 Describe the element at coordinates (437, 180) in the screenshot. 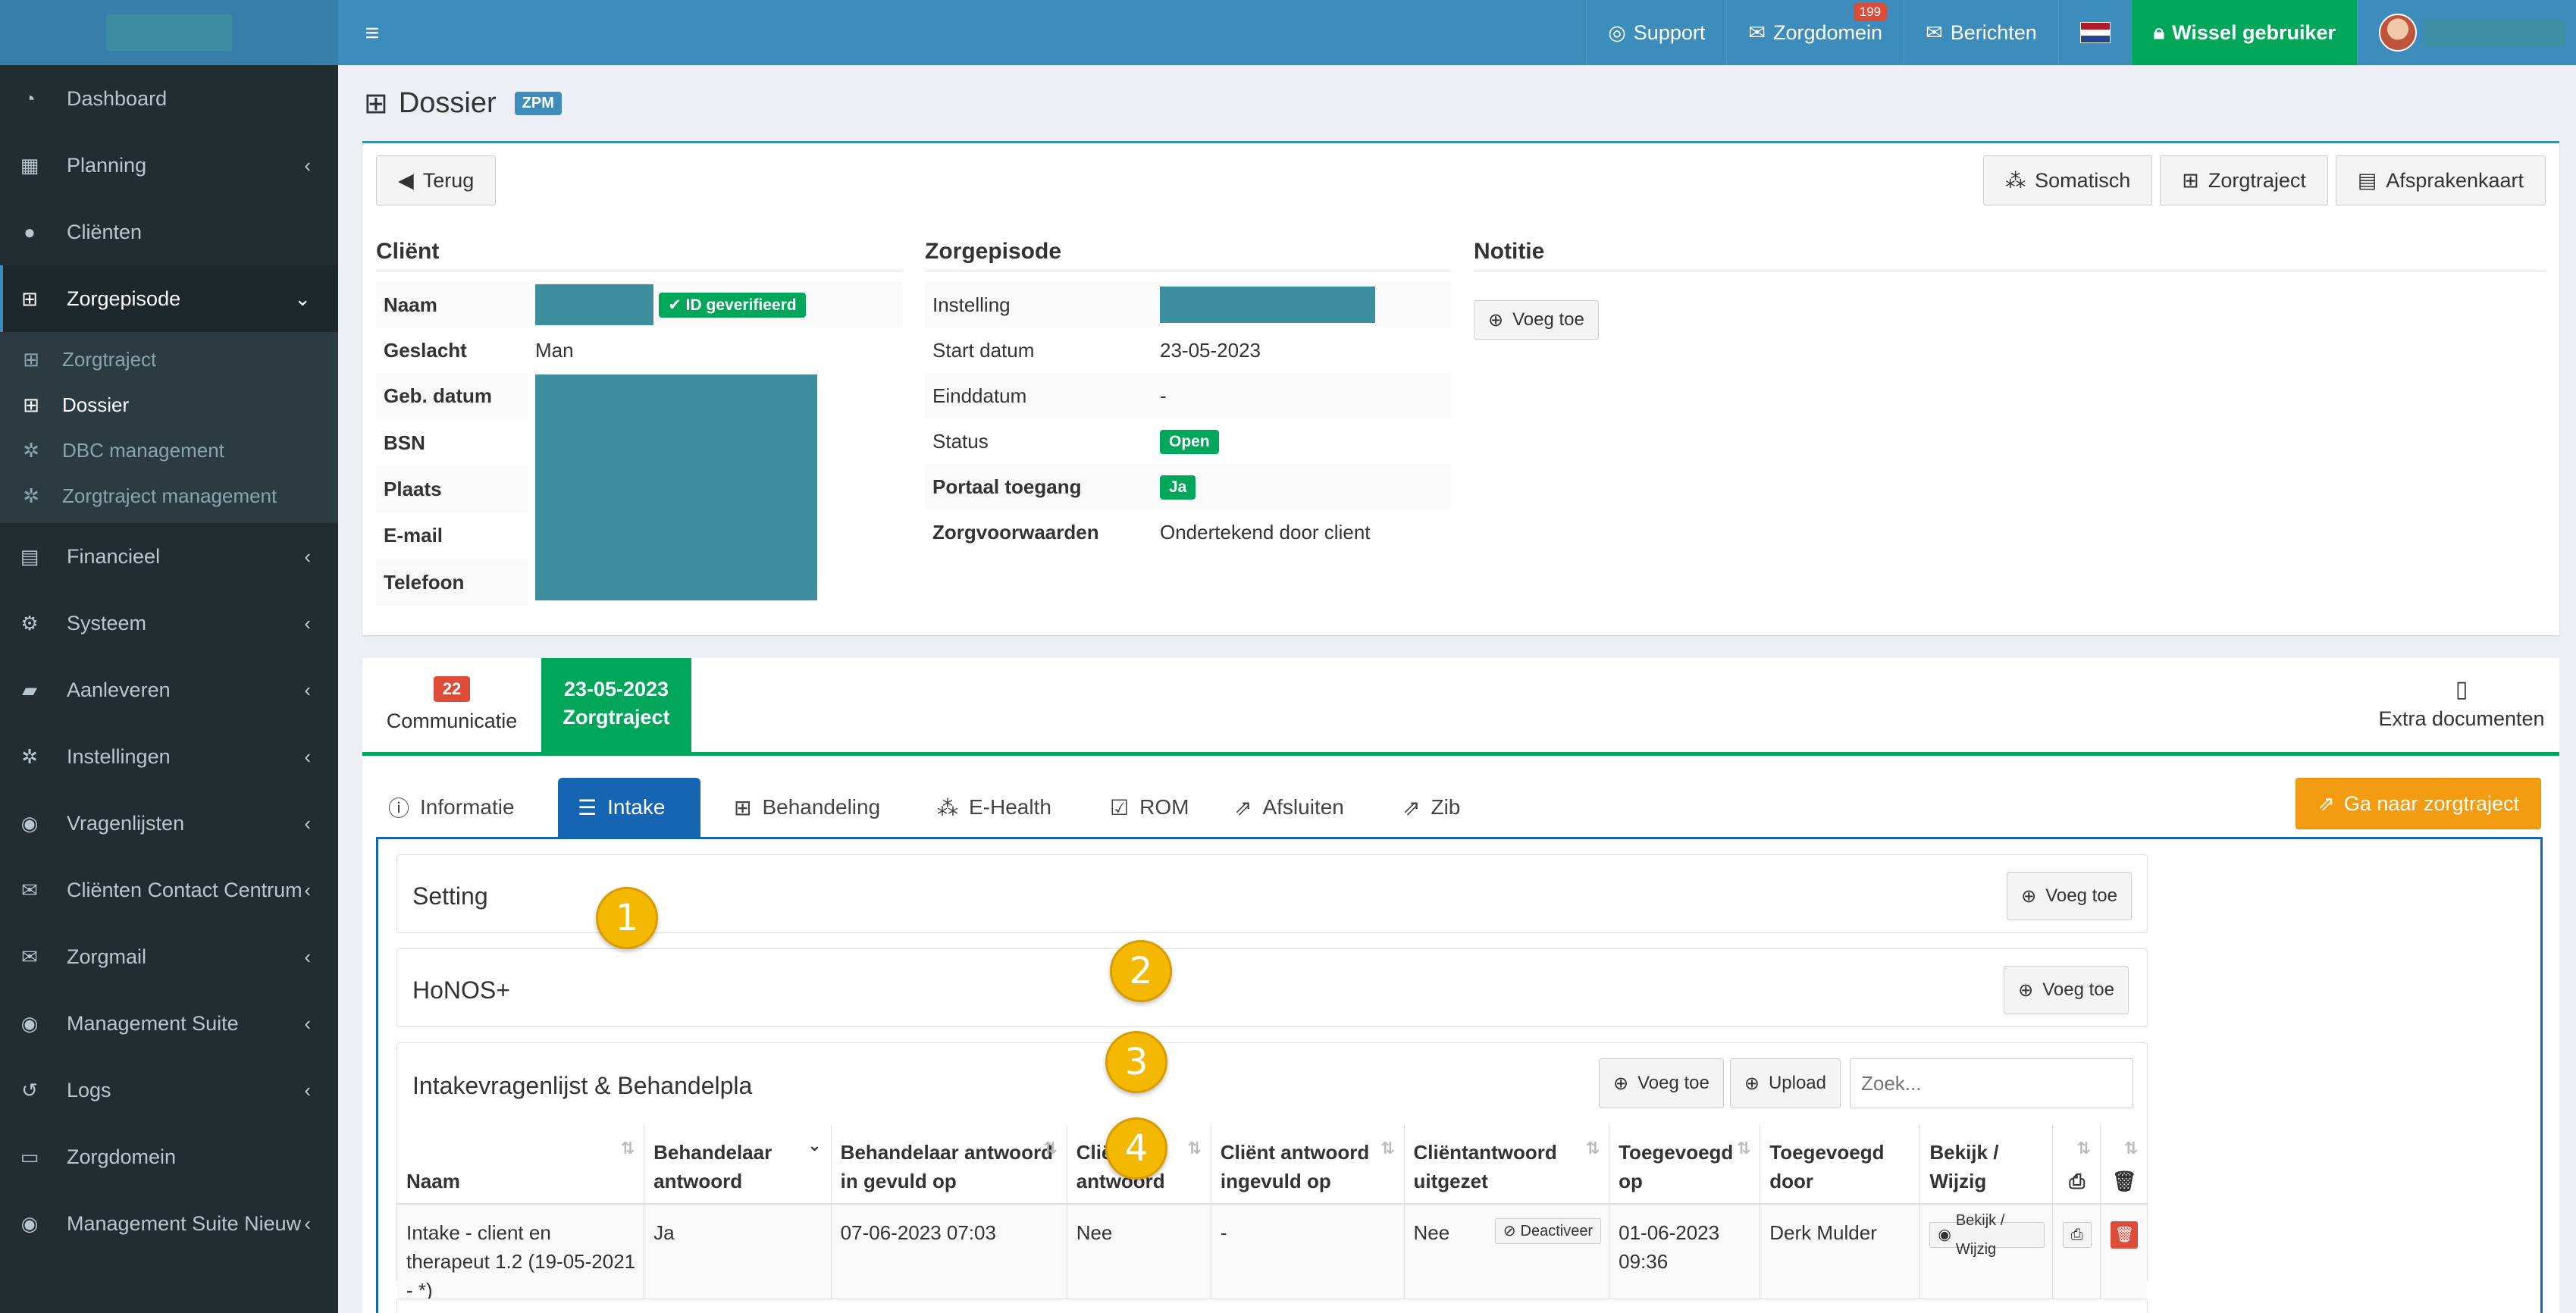

I see `back-button: ◀ Terug` at that location.